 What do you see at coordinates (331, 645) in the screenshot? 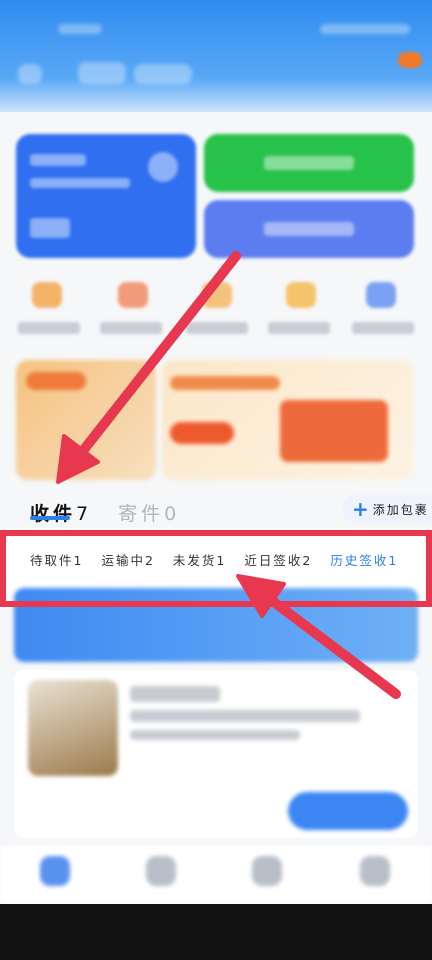
I see `arrow-to-filters` at bounding box center [331, 645].